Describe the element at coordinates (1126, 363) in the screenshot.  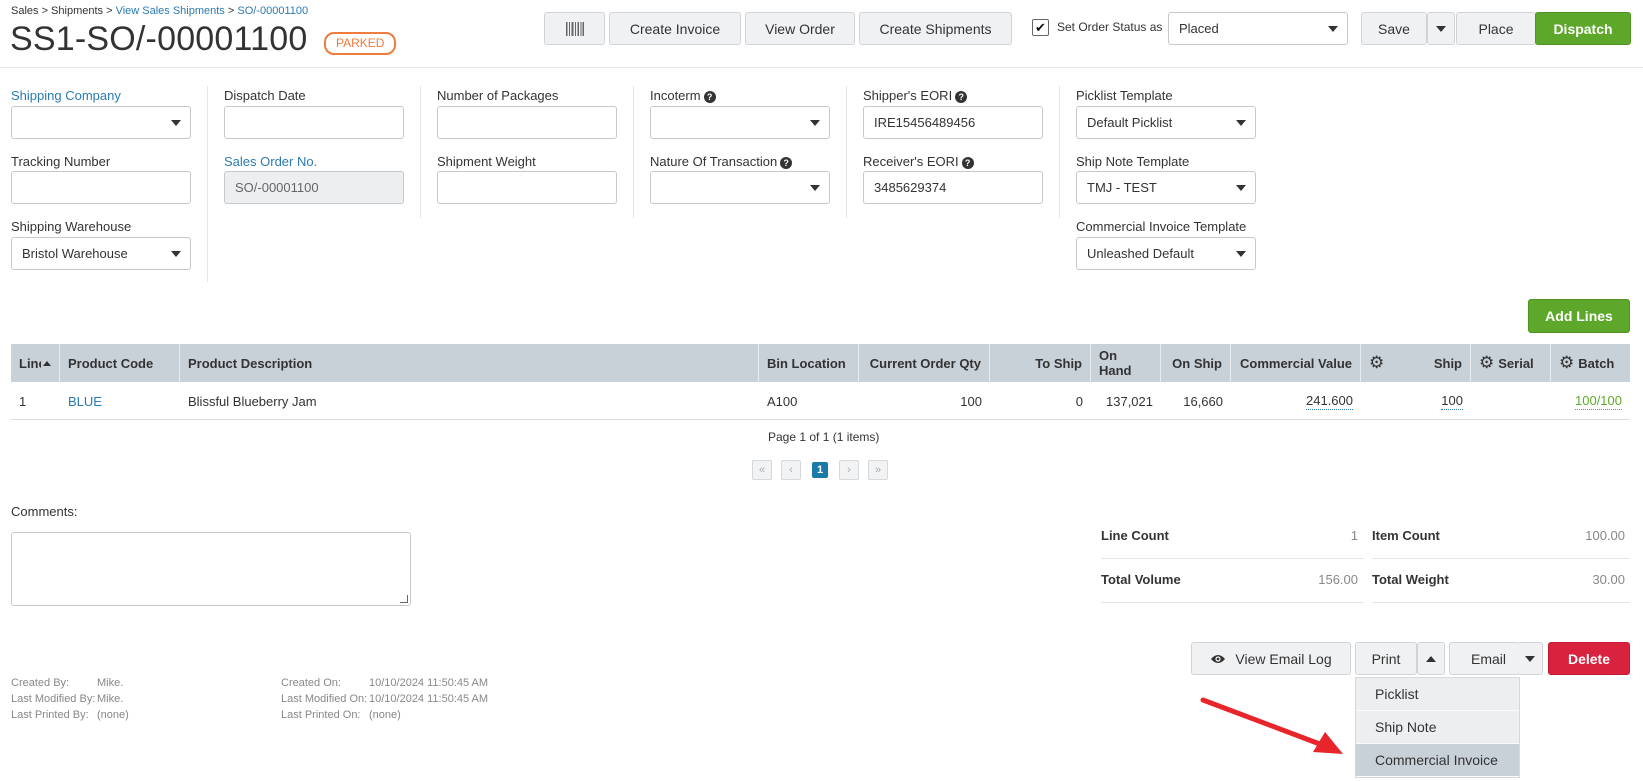
I see `column-header-on-hand: On Hand` at that location.